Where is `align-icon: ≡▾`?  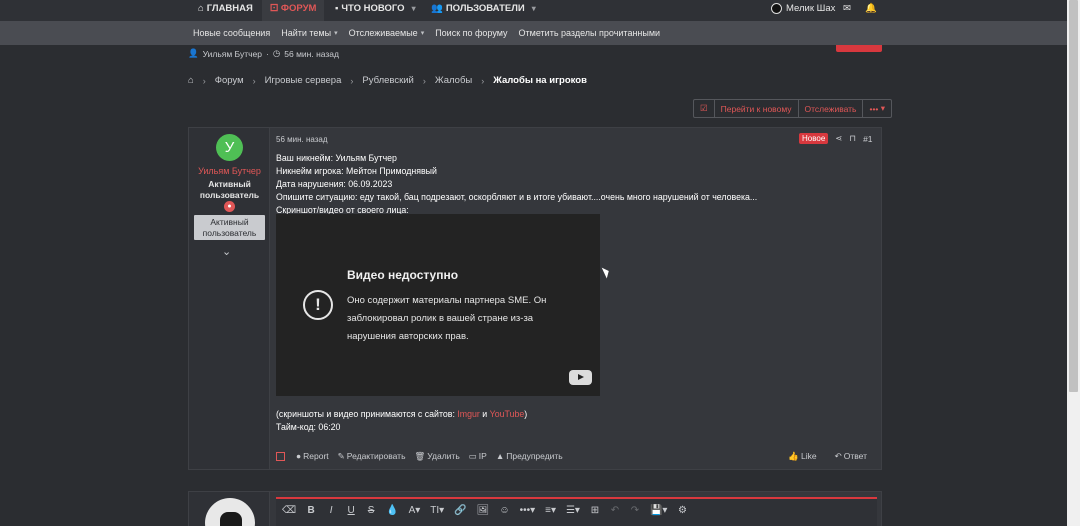 align-icon: ≡▾ is located at coordinates (550, 510).